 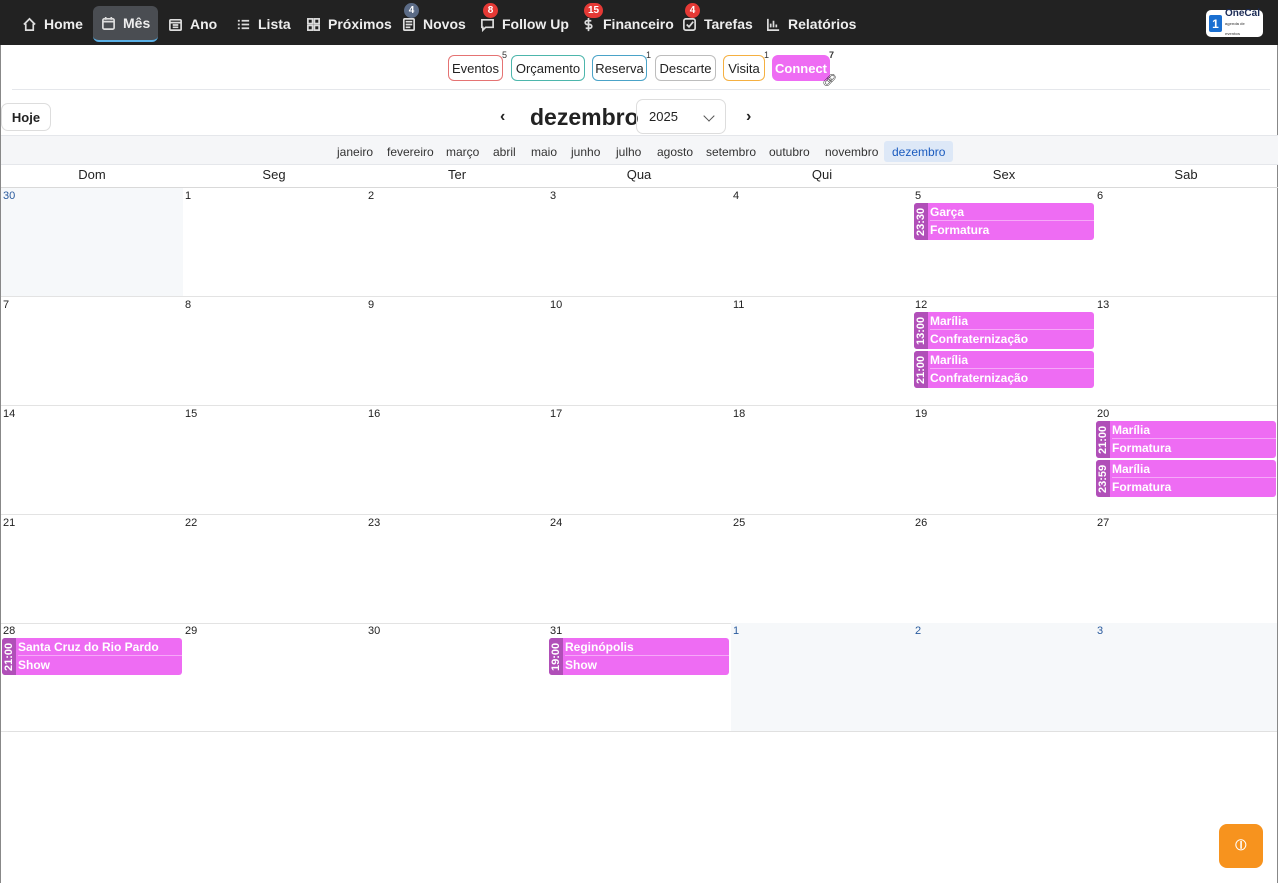 What do you see at coordinates (9, 656) in the screenshot?
I see `event-time: 21:00` at bounding box center [9, 656].